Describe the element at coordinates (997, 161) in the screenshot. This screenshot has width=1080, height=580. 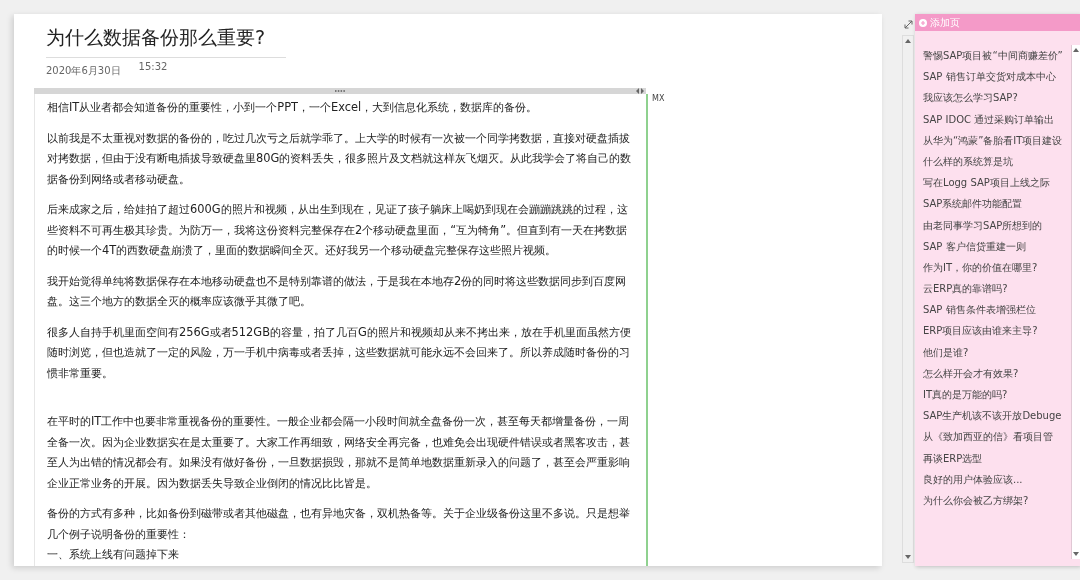
I see `page-list-item: 什么样的系统算是坑` at that location.